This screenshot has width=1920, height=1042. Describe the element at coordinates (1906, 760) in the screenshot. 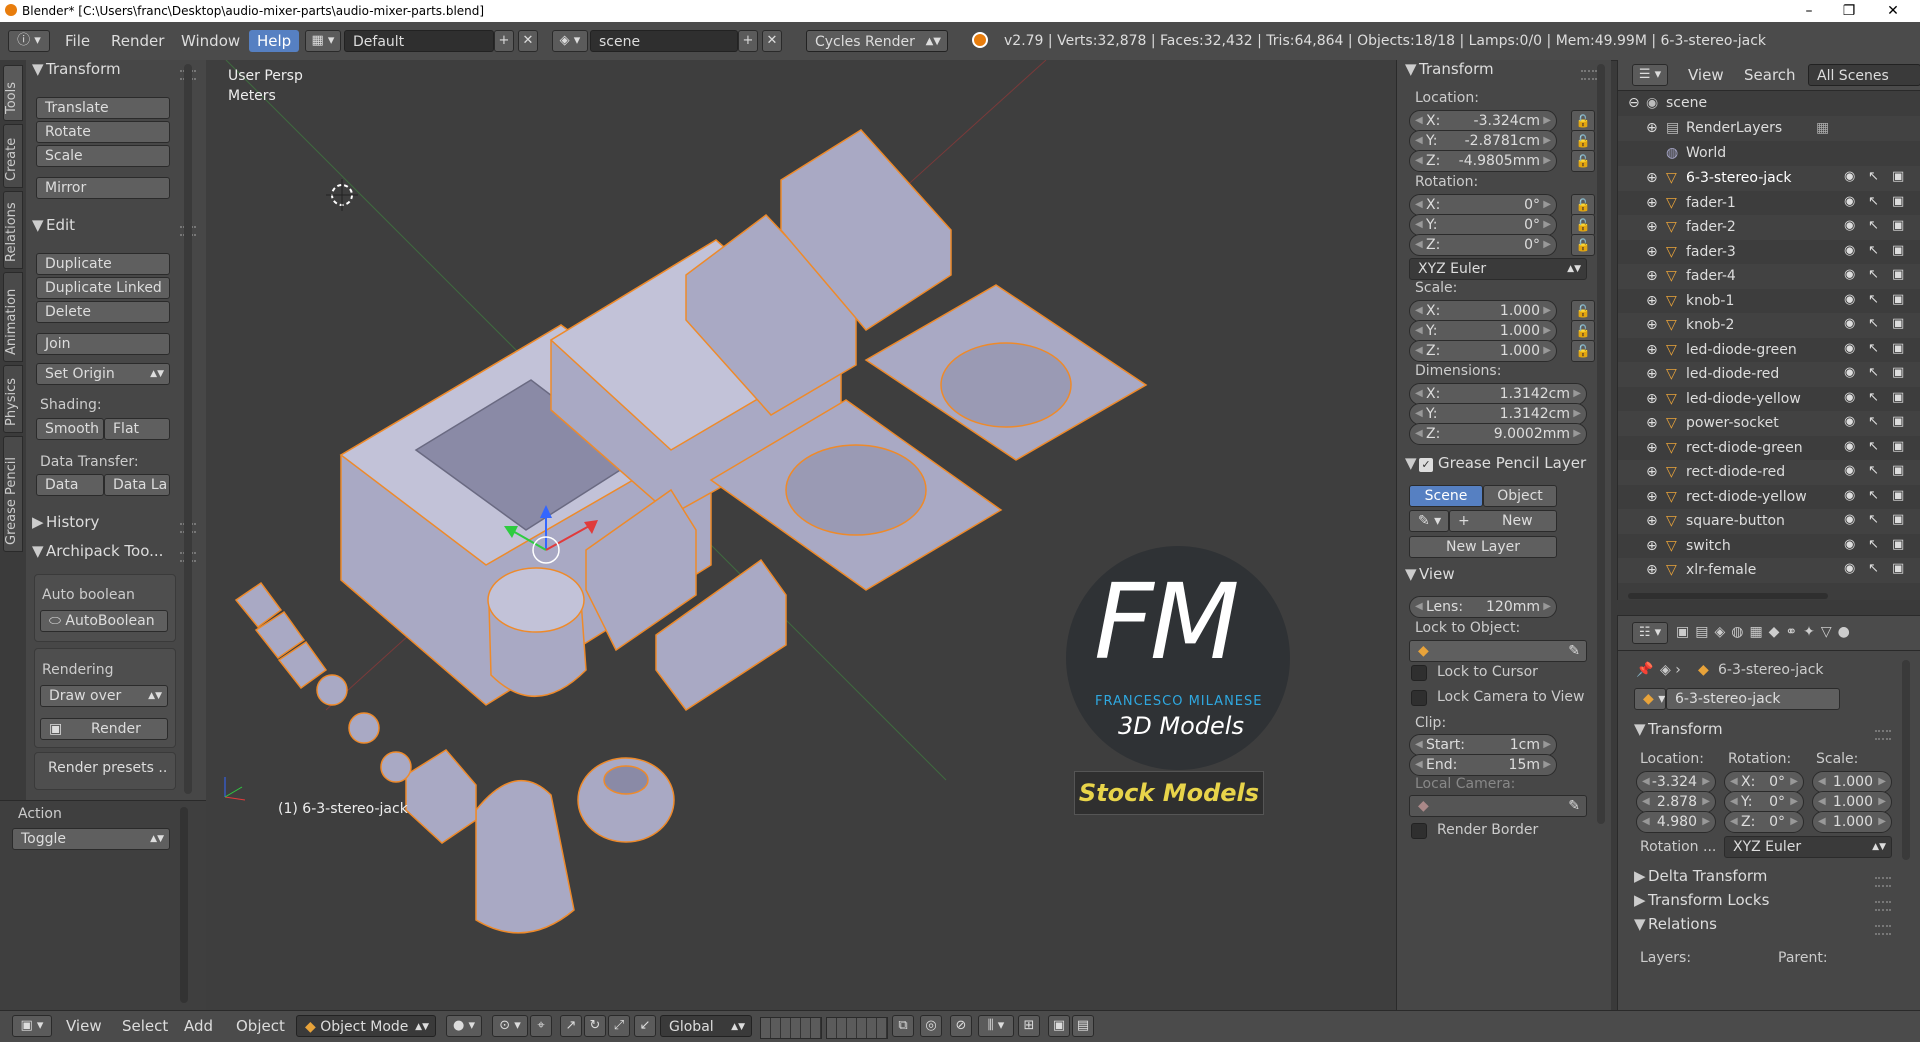

I see `properties-scrollbar` at that location.